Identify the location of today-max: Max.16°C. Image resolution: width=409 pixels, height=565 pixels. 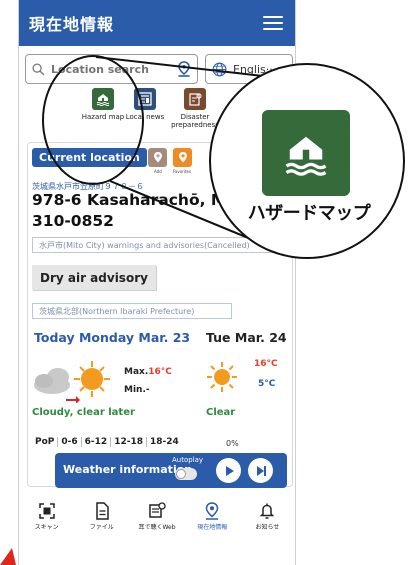
(148, 372).